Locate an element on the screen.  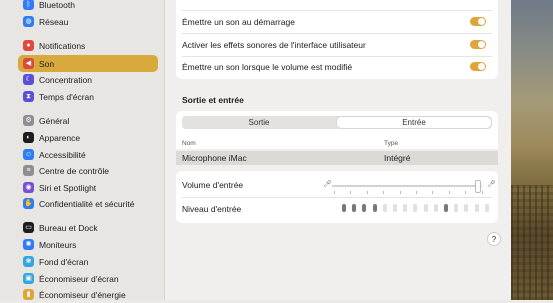
sidebar-item-label: Bluetooth is located at coordinates (57, 5).